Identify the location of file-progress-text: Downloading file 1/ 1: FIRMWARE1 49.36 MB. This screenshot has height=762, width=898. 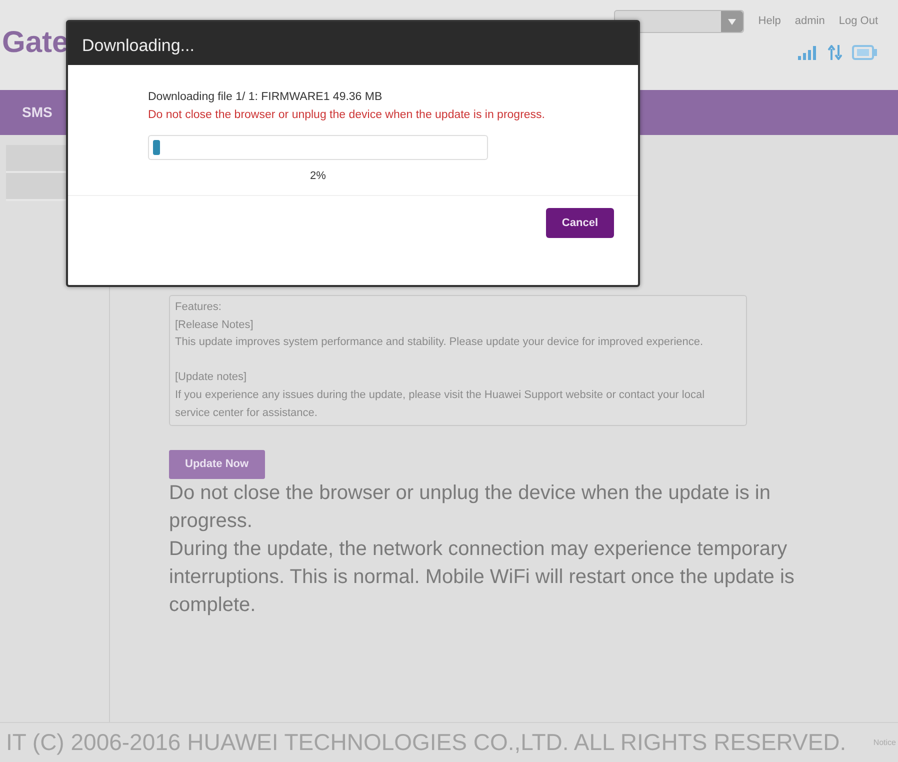
(266, 97).